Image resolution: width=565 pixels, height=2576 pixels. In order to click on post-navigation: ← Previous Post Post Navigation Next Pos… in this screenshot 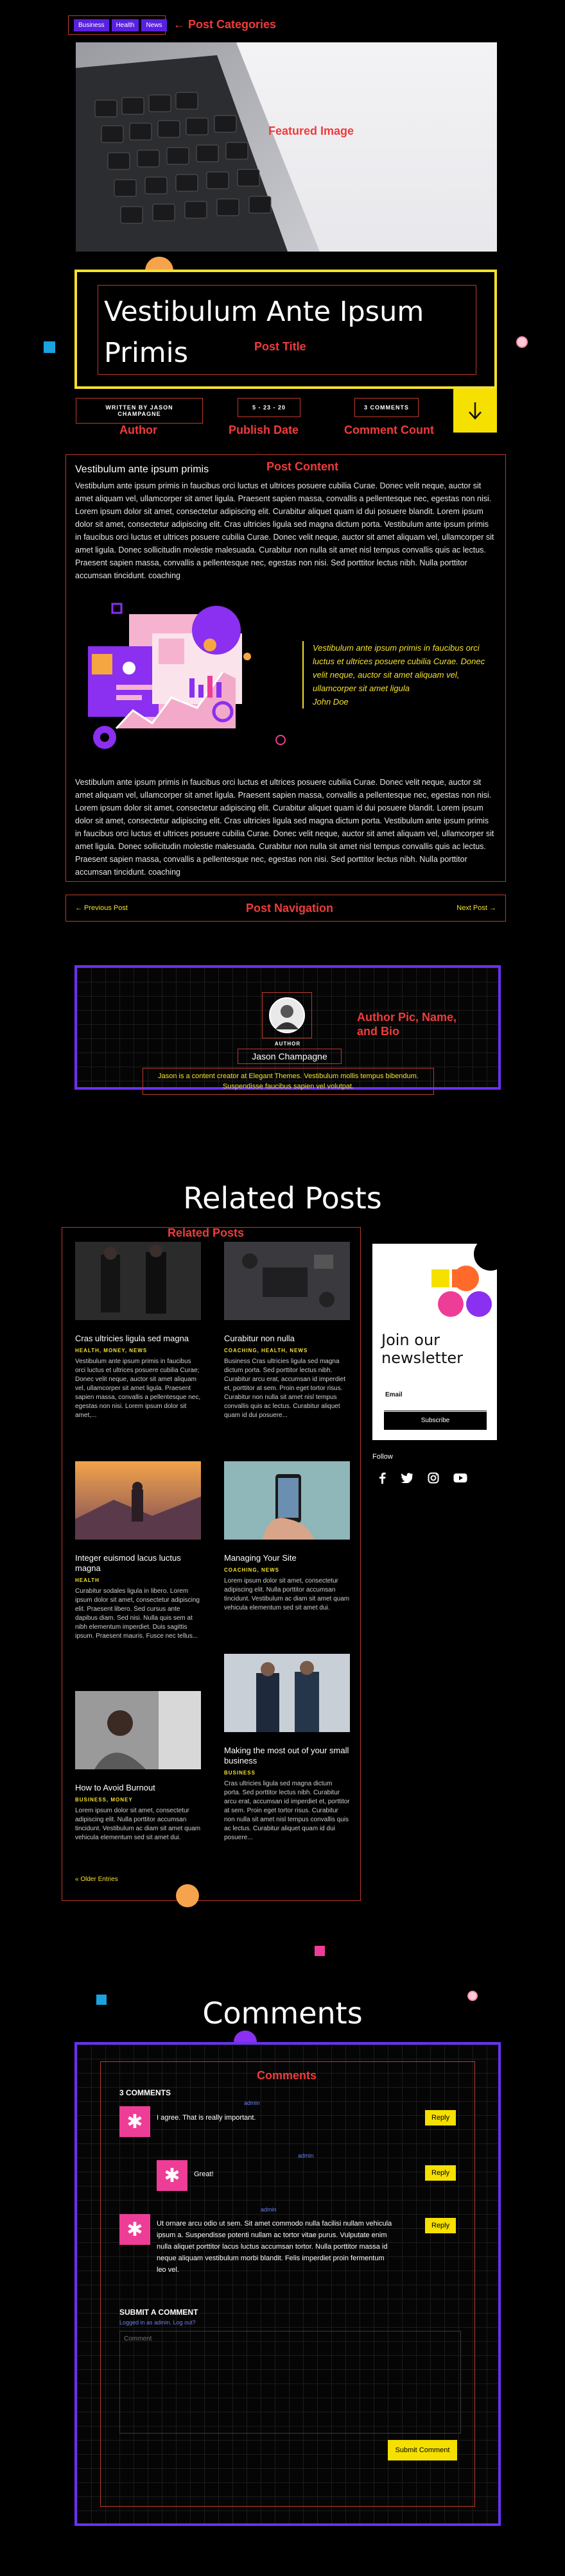, I will do `click(285, 908)`.